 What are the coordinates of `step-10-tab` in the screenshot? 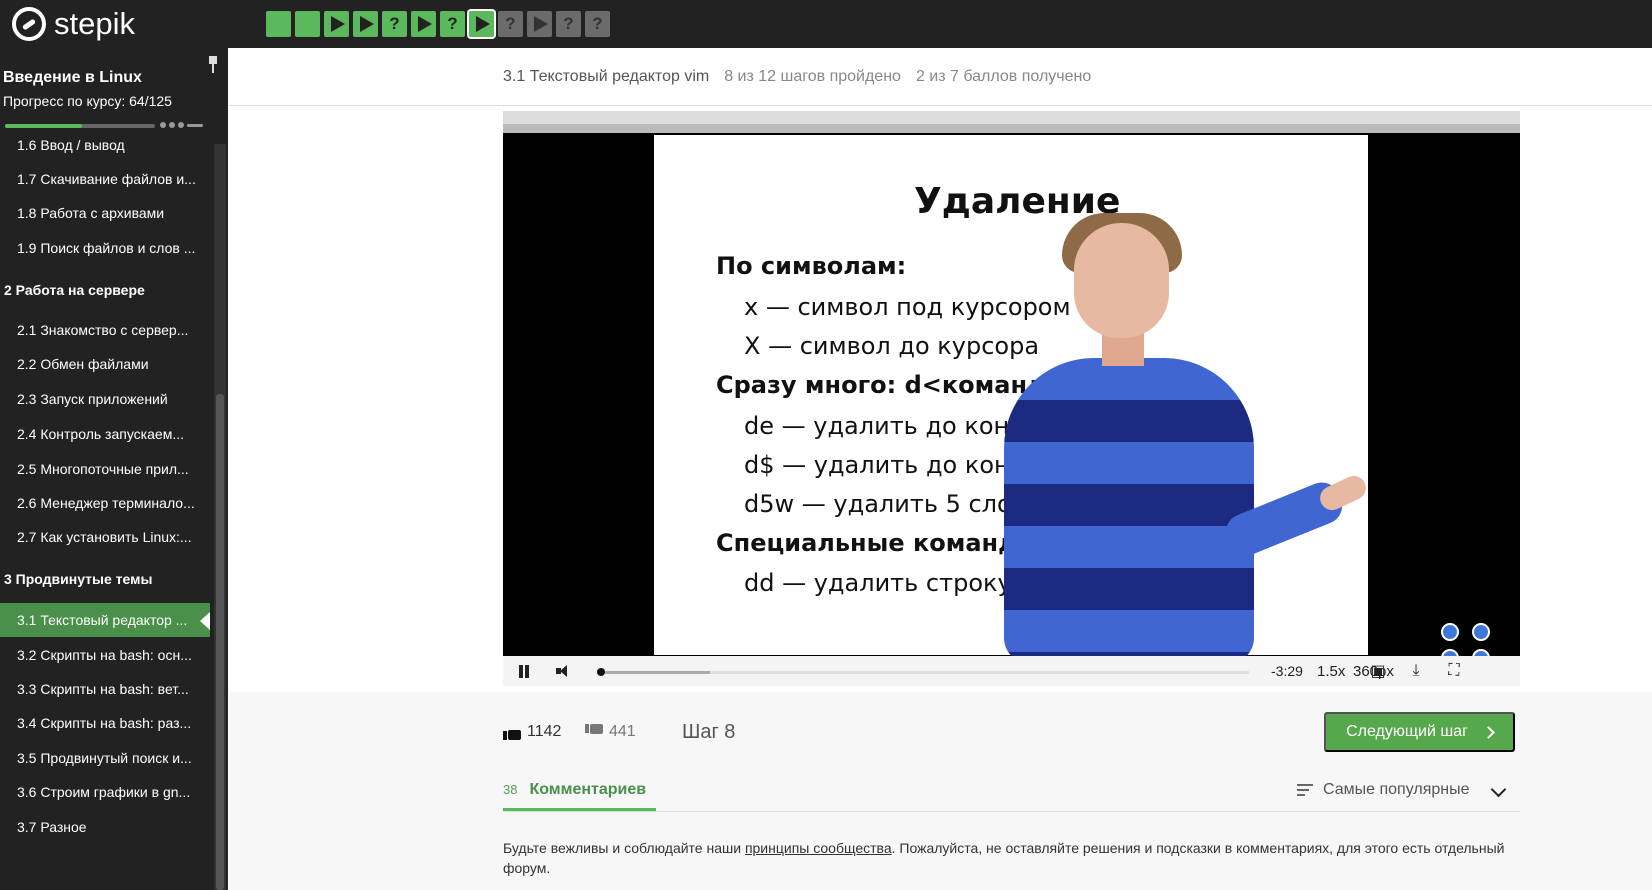 It's located at (539, 24).